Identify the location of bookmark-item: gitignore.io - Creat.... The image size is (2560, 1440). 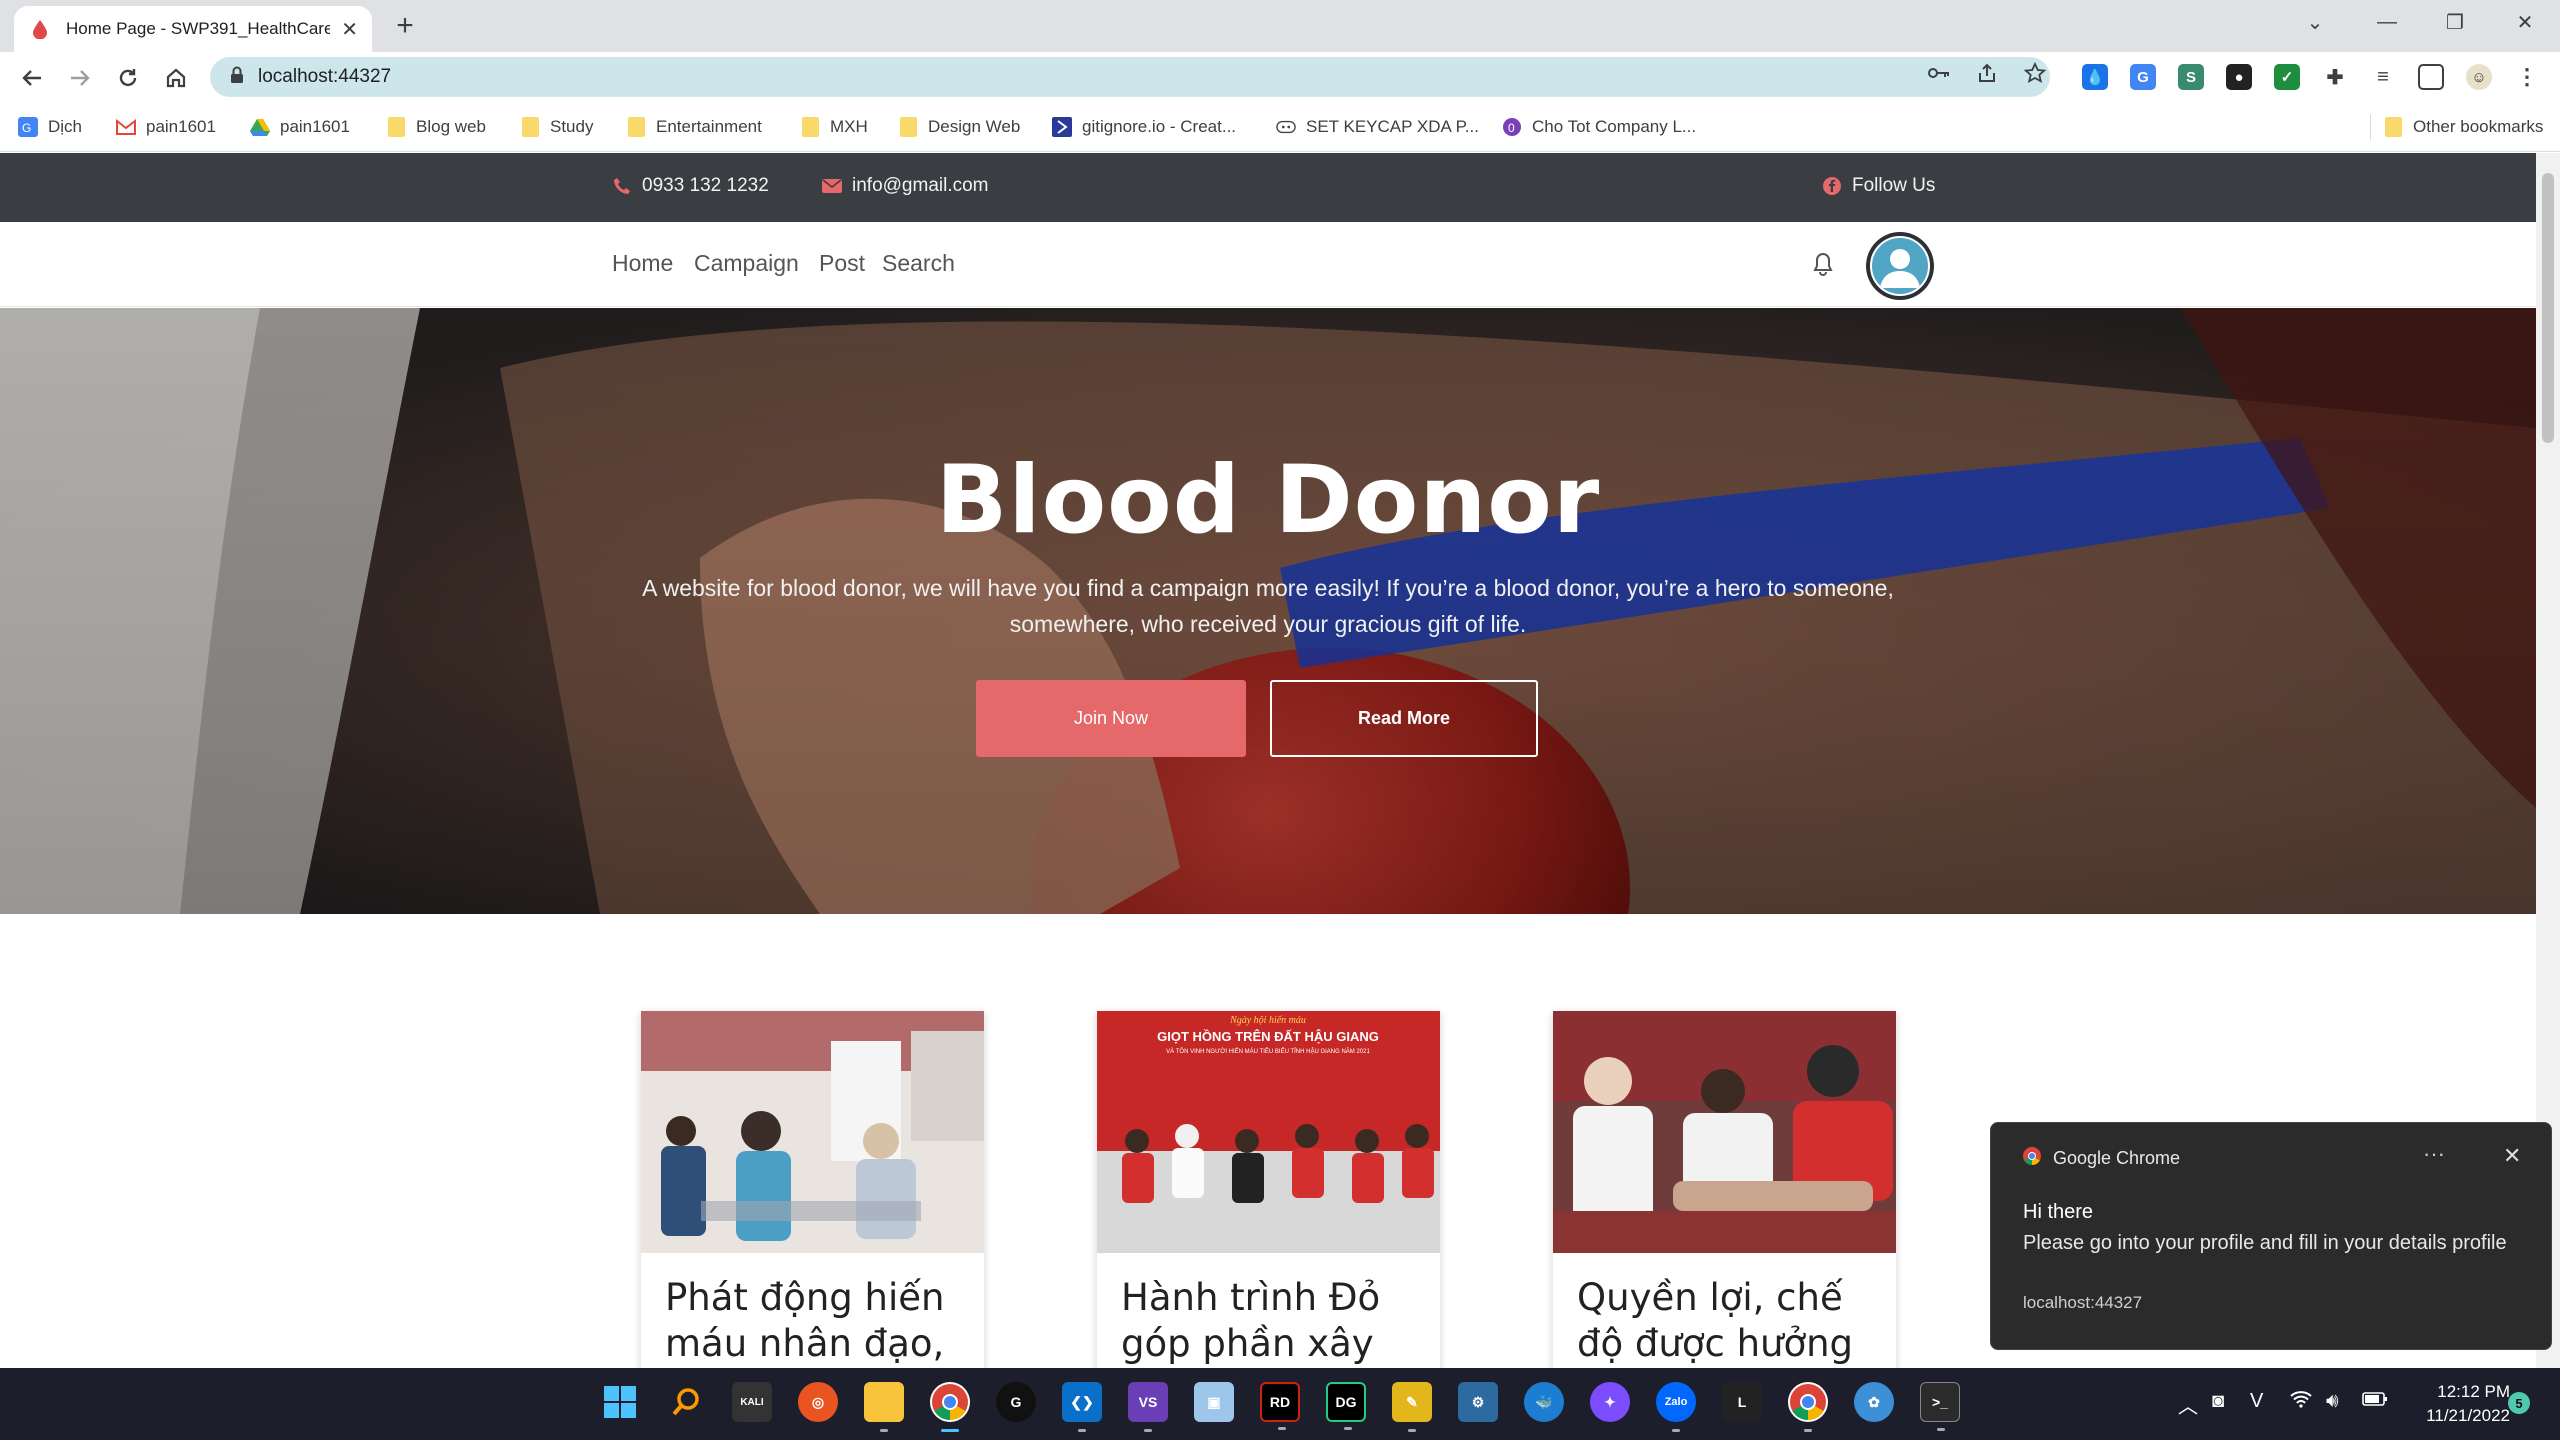
(1144, 127).